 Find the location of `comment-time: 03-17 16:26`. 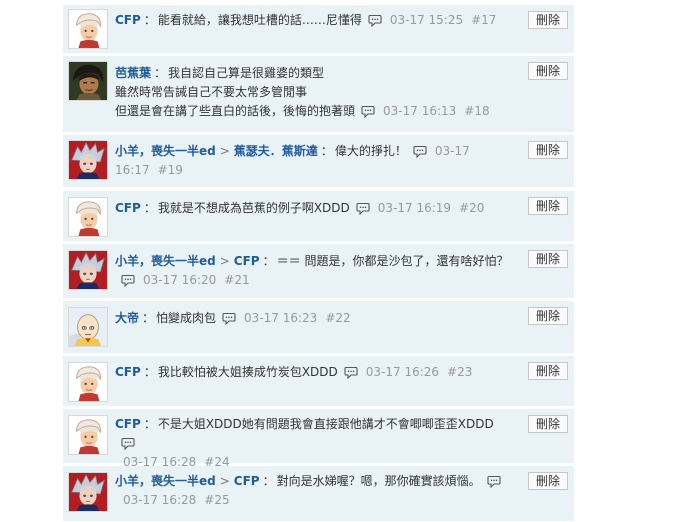

comment-time: 03-17 16:26 is located at coordinates (402, 372).